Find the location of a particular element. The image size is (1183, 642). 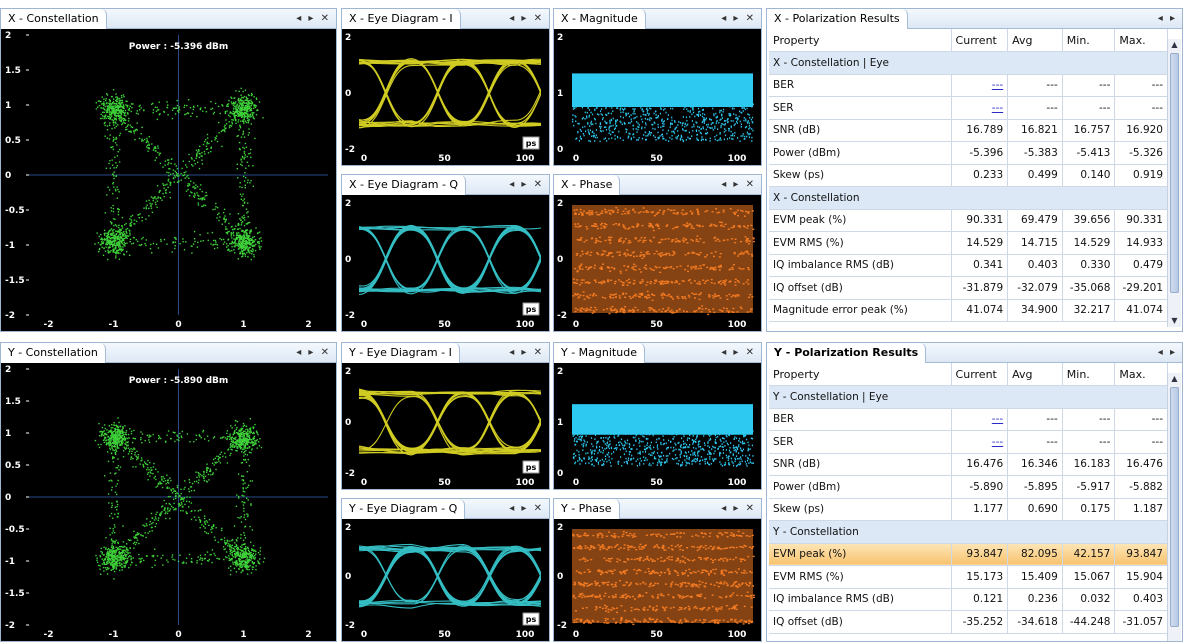

y-results-tab: Y - Polarization Results ◂ ▸ is located at coordinates (974, 353).